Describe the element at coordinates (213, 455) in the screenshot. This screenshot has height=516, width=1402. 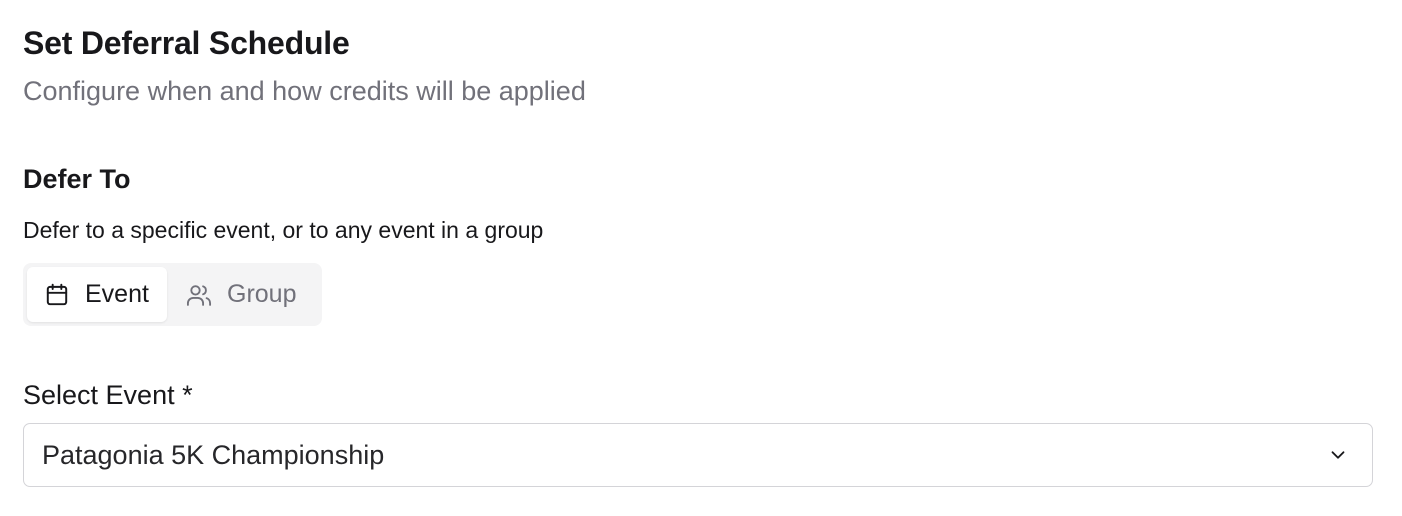
I see `select-event-value: Patagonia 5K Championship` at that location.